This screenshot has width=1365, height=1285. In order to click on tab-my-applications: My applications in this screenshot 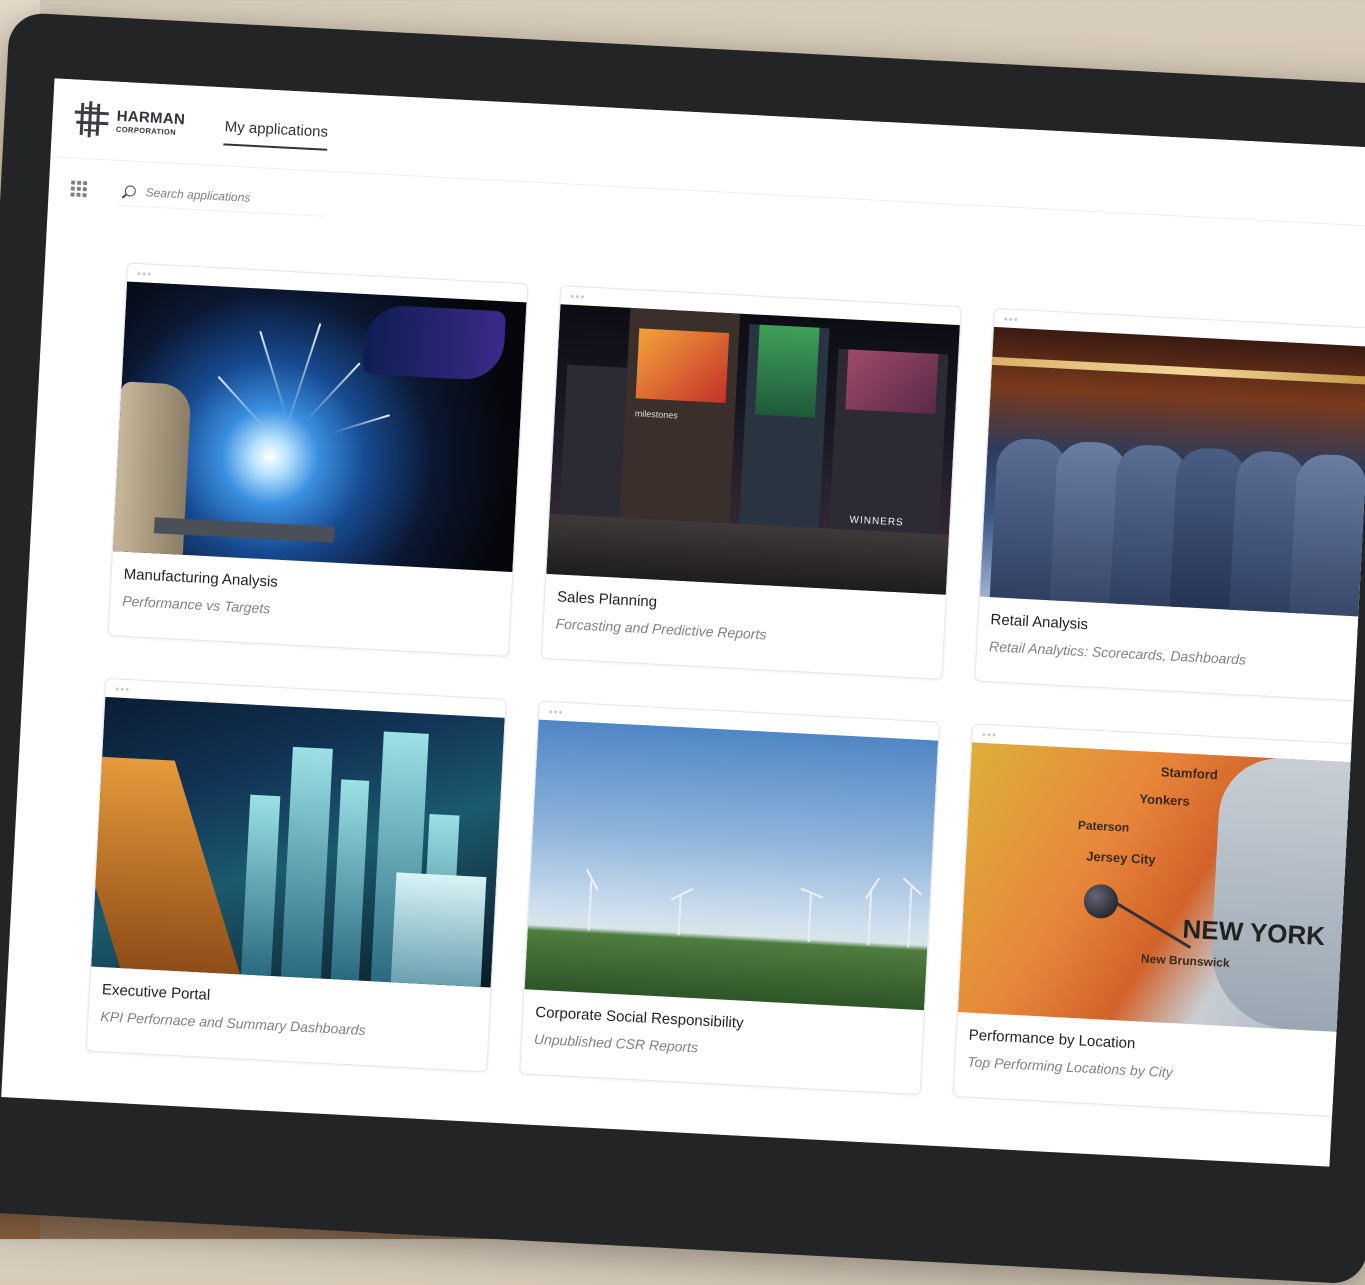, I will do `click(276, 129)`.